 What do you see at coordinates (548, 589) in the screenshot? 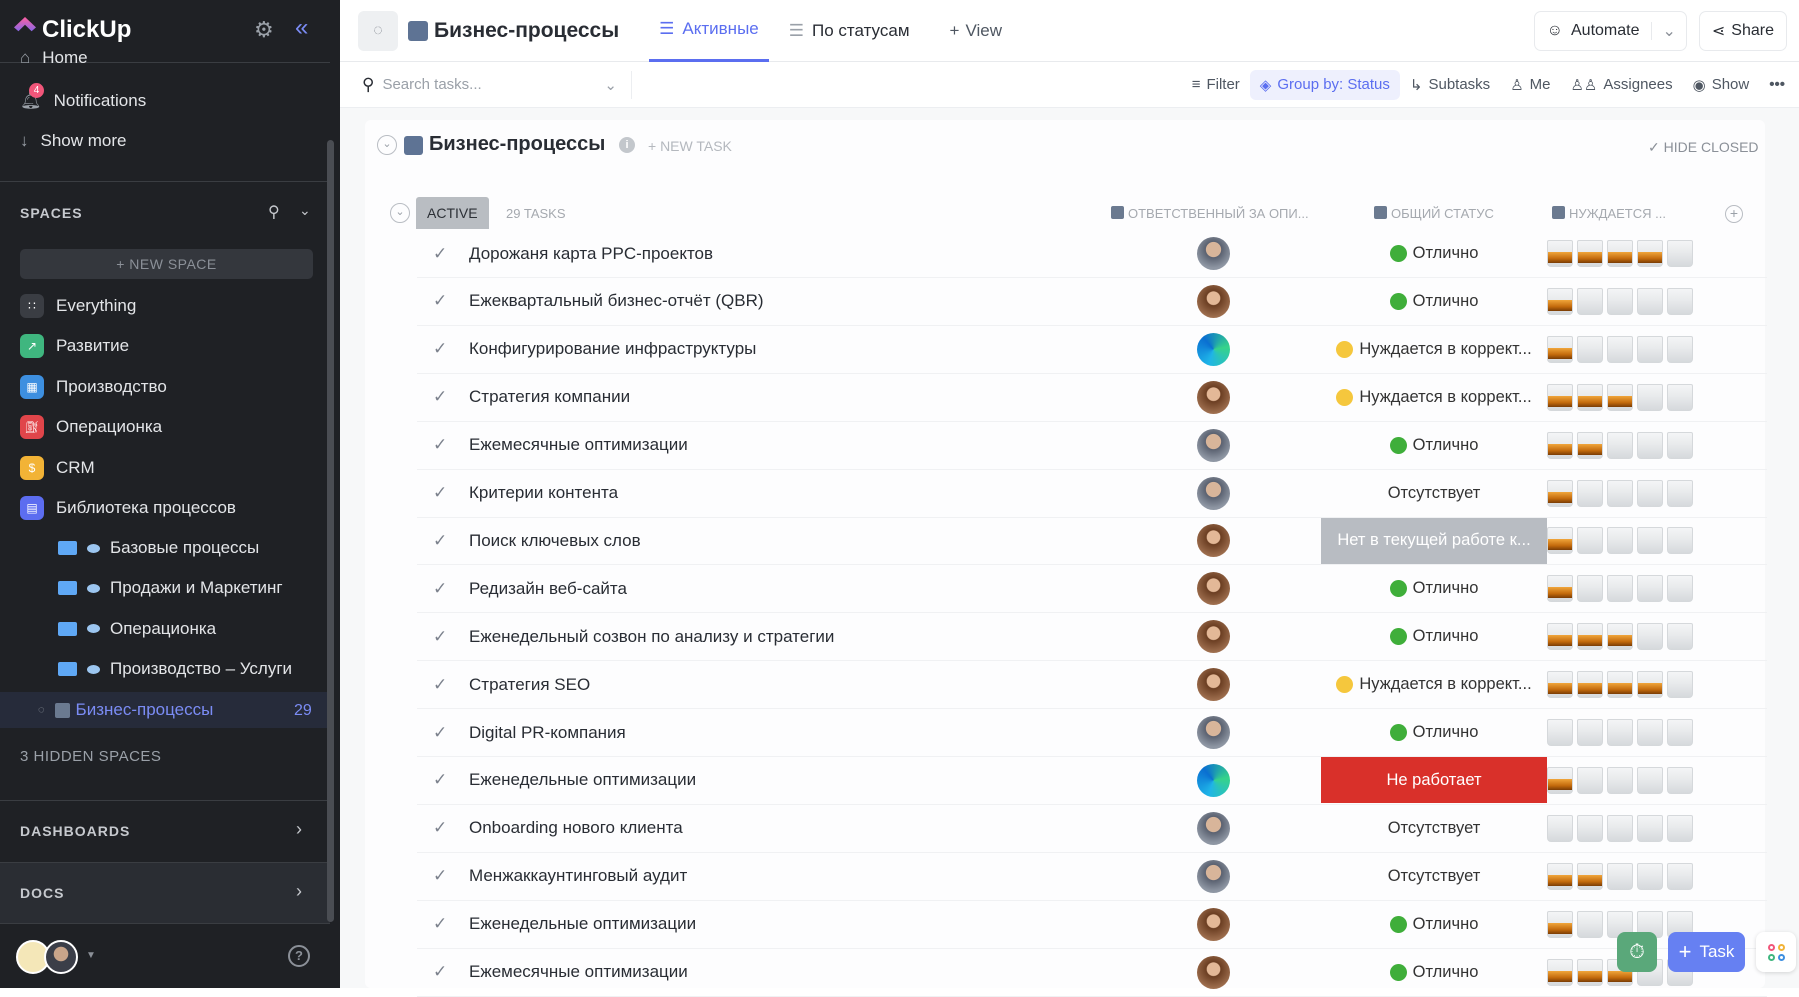
I see `task-name: Редизайн веб-сайта` at bounding box center [548, 589].